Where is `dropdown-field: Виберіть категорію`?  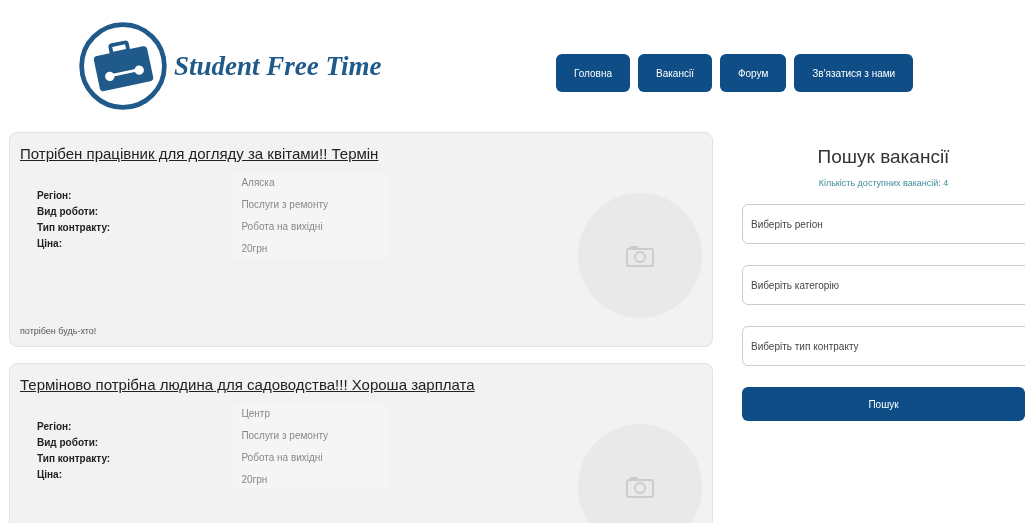
dropdown-field: Виберіть категорію is located at coordinates (883, 285).